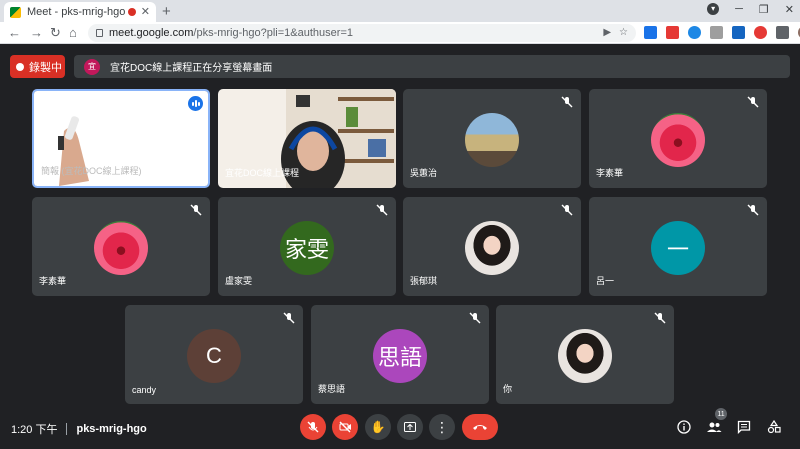  Describe the element at coordinates (332, 389) in the screenshot. I see `tile-name: 蔡思語` at that location.